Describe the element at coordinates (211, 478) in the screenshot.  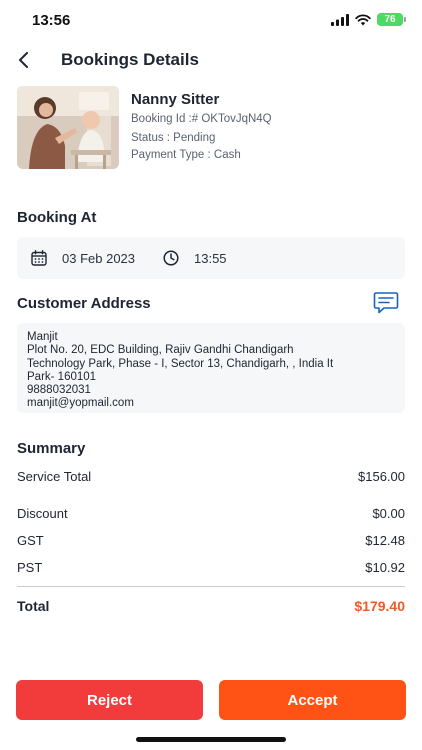
I see `summary-row-service-total: Service Total $156.00` at that location.